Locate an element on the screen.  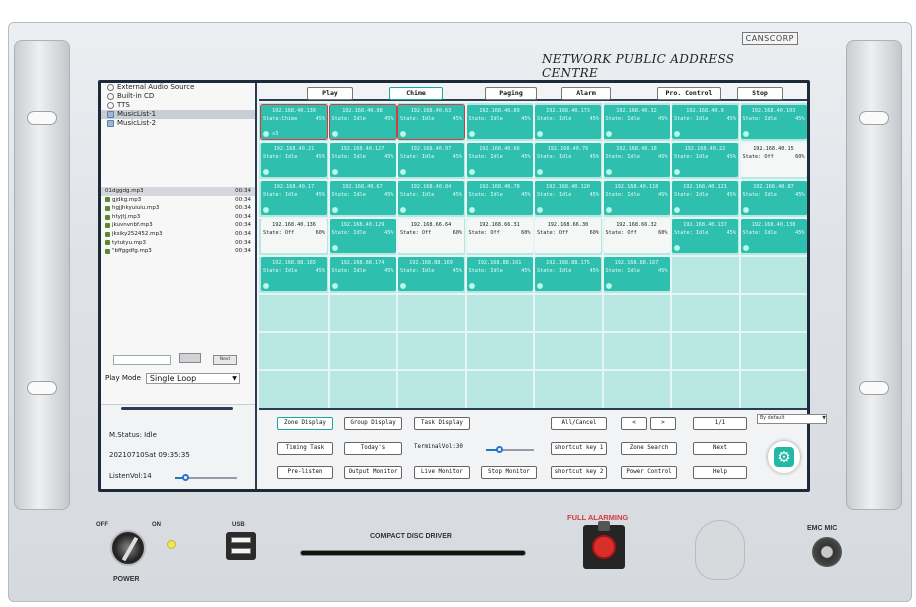
listen-volume-slider is located at coordinates (206, 477).